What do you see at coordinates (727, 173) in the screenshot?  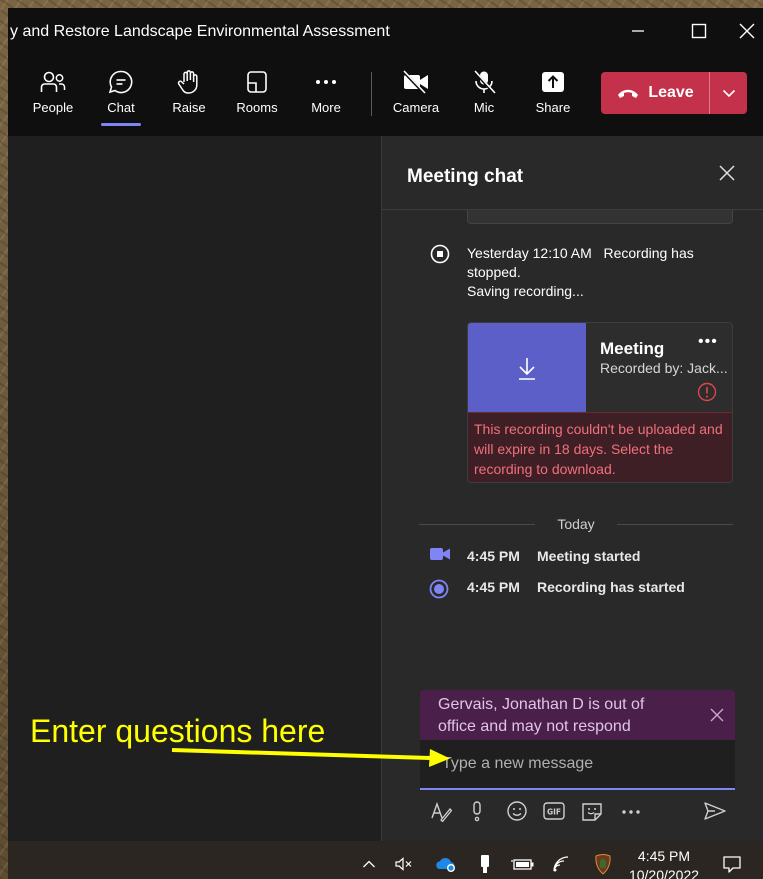 I see `close-icon` at bounding box center [727, 173].